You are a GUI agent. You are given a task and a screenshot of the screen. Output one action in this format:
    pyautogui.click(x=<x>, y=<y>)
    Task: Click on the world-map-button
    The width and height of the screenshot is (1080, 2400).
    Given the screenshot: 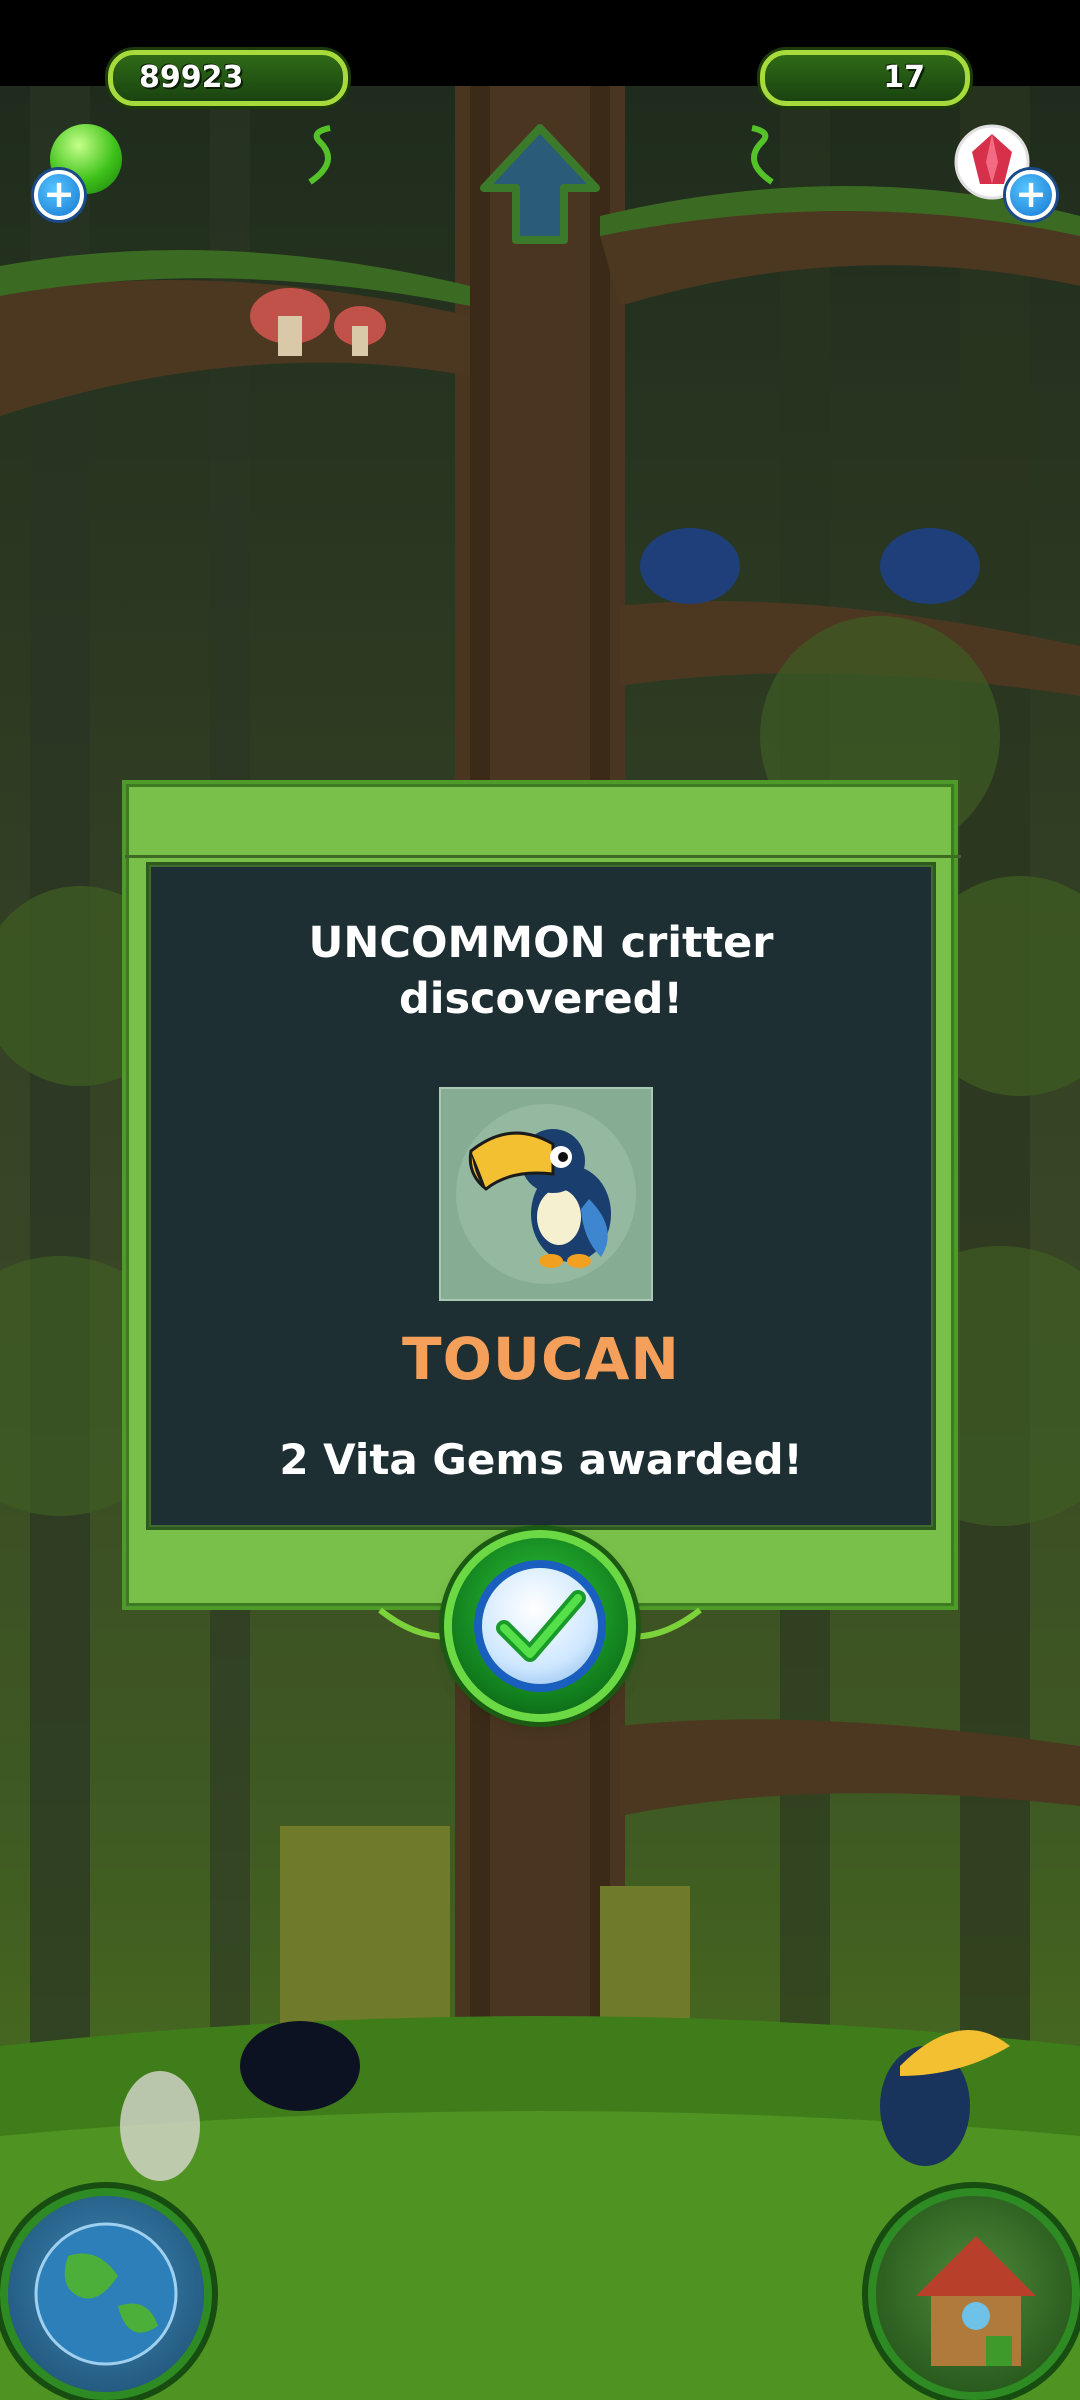 What is the action you would take?
    pyautogui.click(x=106, y=2294)
    